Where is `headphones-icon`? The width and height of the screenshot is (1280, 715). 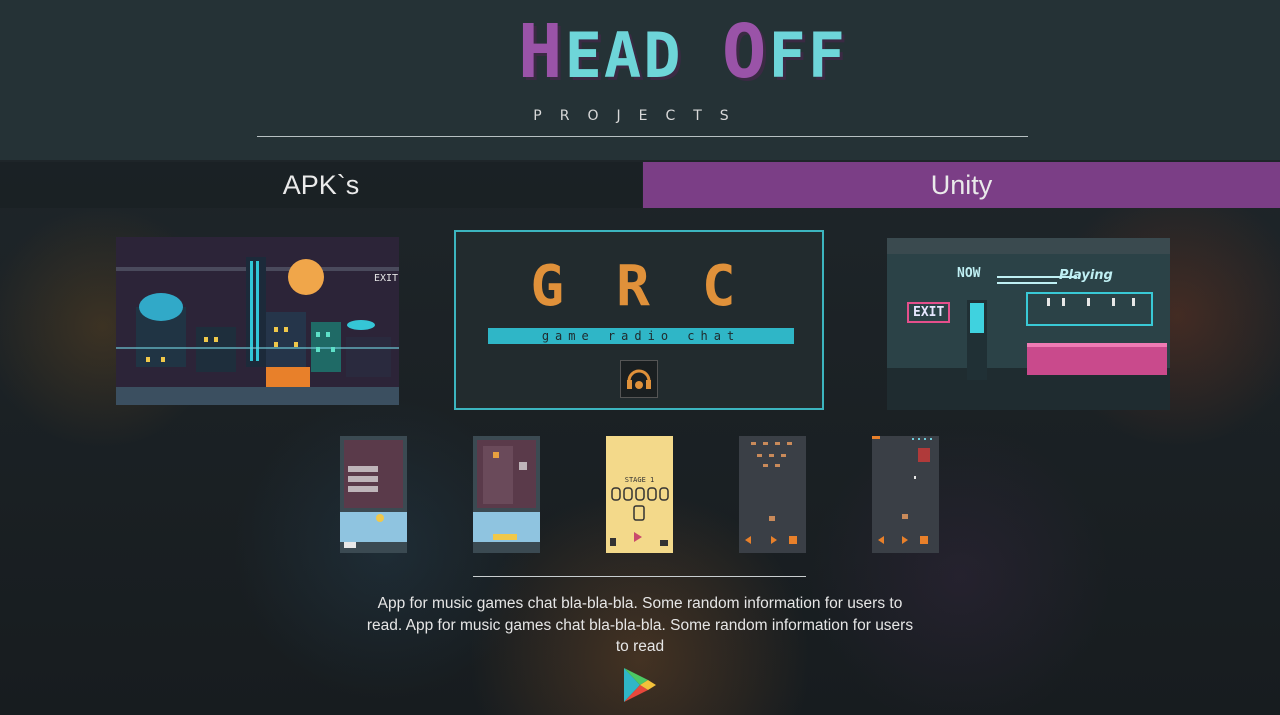
headphones-icon is located at coordinates (639, 379).